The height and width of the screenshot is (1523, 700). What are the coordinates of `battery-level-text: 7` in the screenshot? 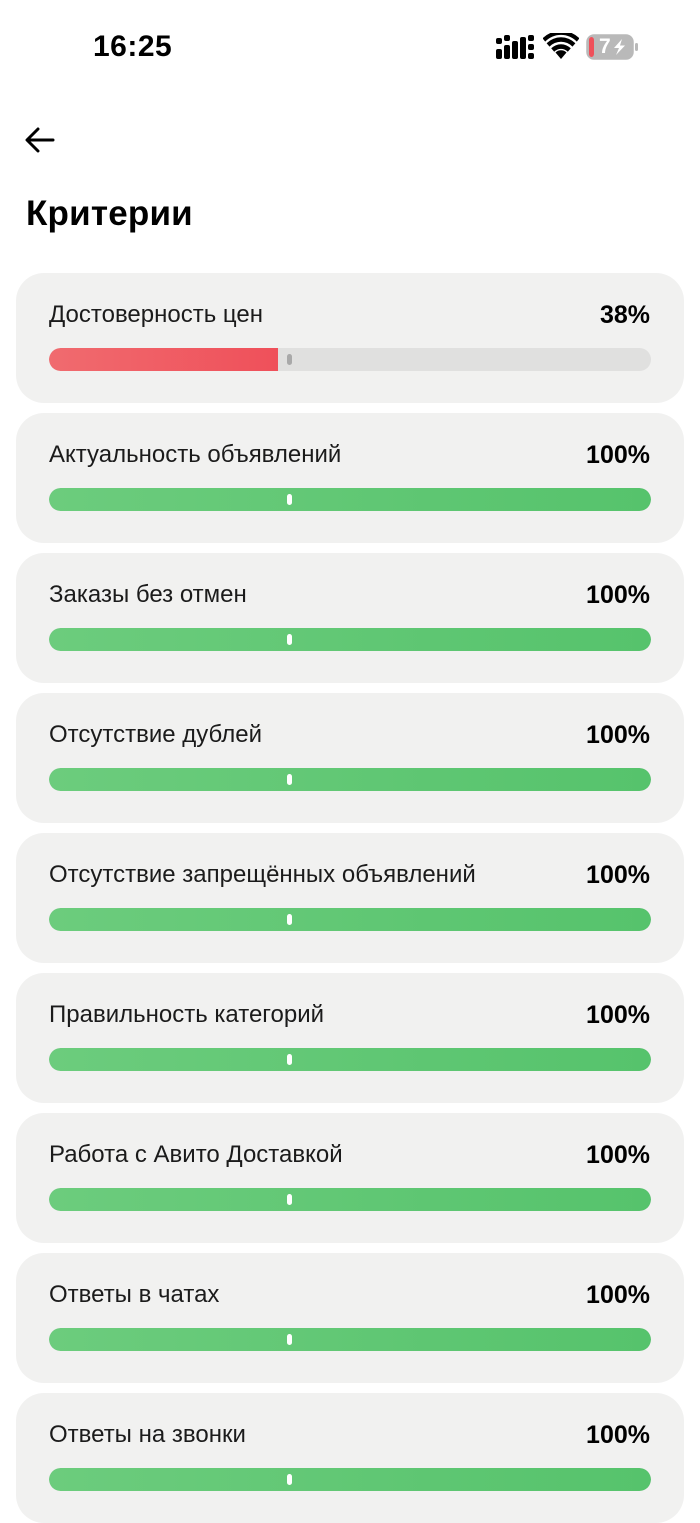 It's located at (605, 46).